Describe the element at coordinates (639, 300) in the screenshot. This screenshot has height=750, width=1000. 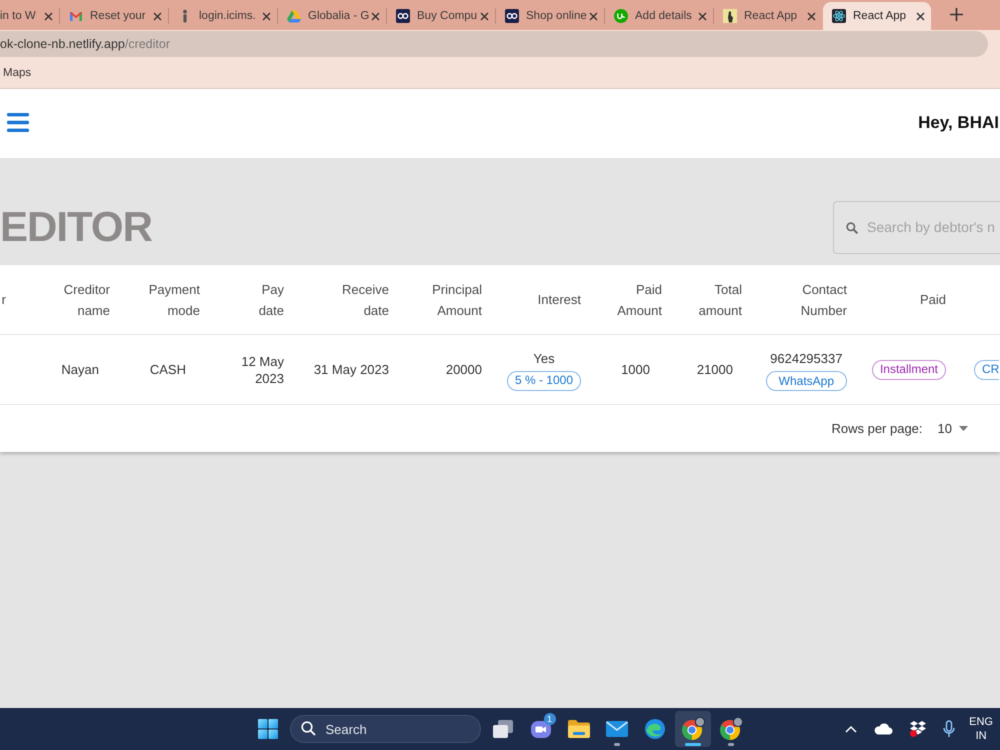
I see `column-header: Paid Amount` at that location.